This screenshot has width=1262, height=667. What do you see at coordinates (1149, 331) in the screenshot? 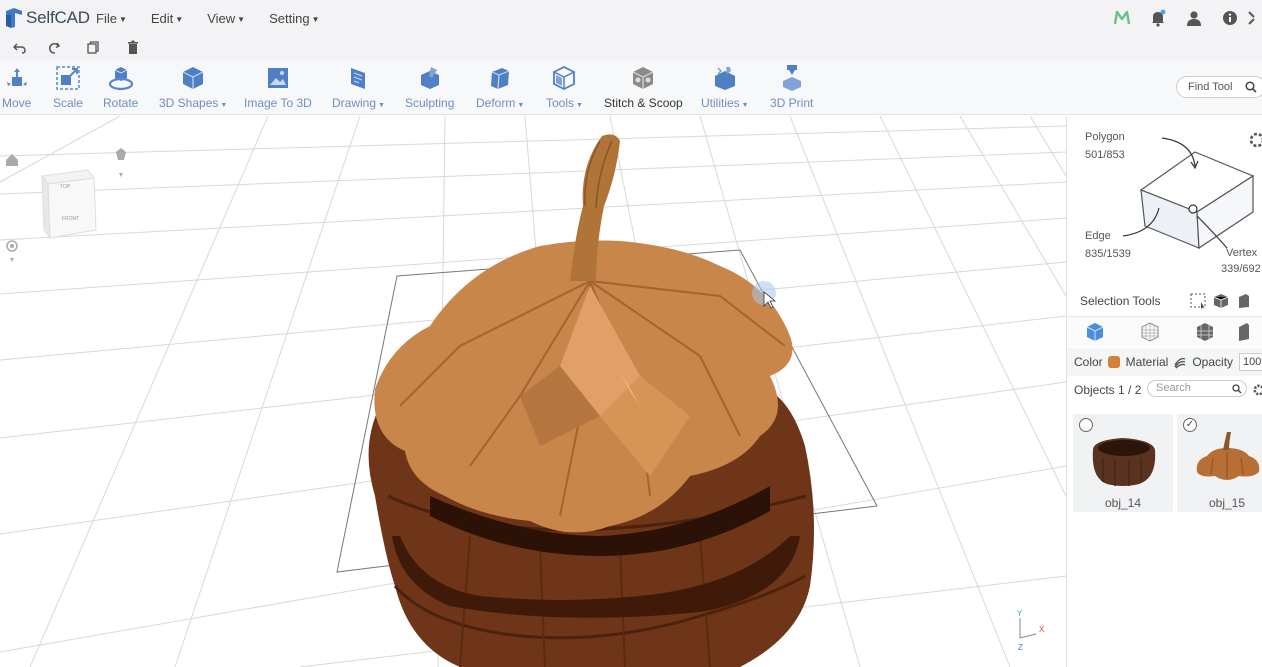
I see `face-mode-icon` at bounding box center [1149, 331].